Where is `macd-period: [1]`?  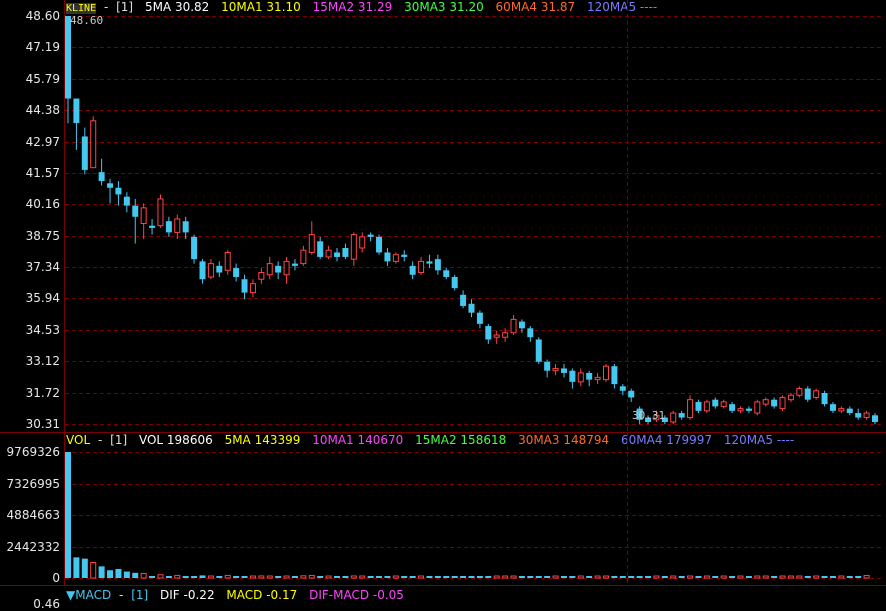
macd-period: [1] is located at coordinates (139, 595).